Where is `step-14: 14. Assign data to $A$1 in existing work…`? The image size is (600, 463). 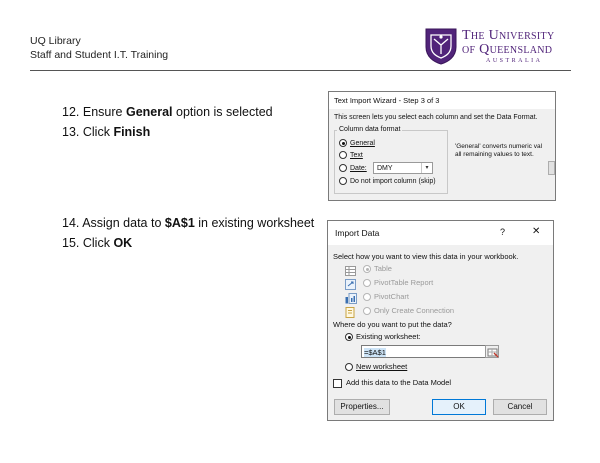 step-14: 14. Assign data to $A$1 in existing work… is located at coordinates (188, 223).